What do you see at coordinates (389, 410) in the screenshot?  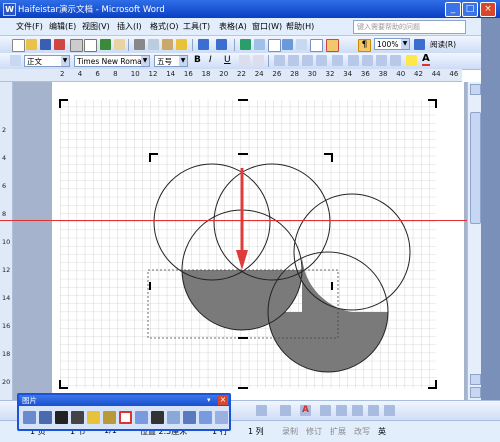 I see `3d-icon` at bounding box center [389, 410].